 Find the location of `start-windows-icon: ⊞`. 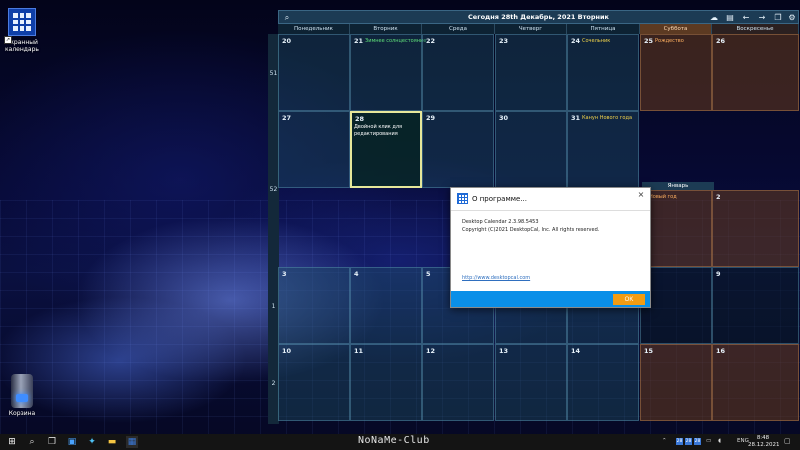

start-windows-icon: ⊞ is located at coordinates (12, 442).